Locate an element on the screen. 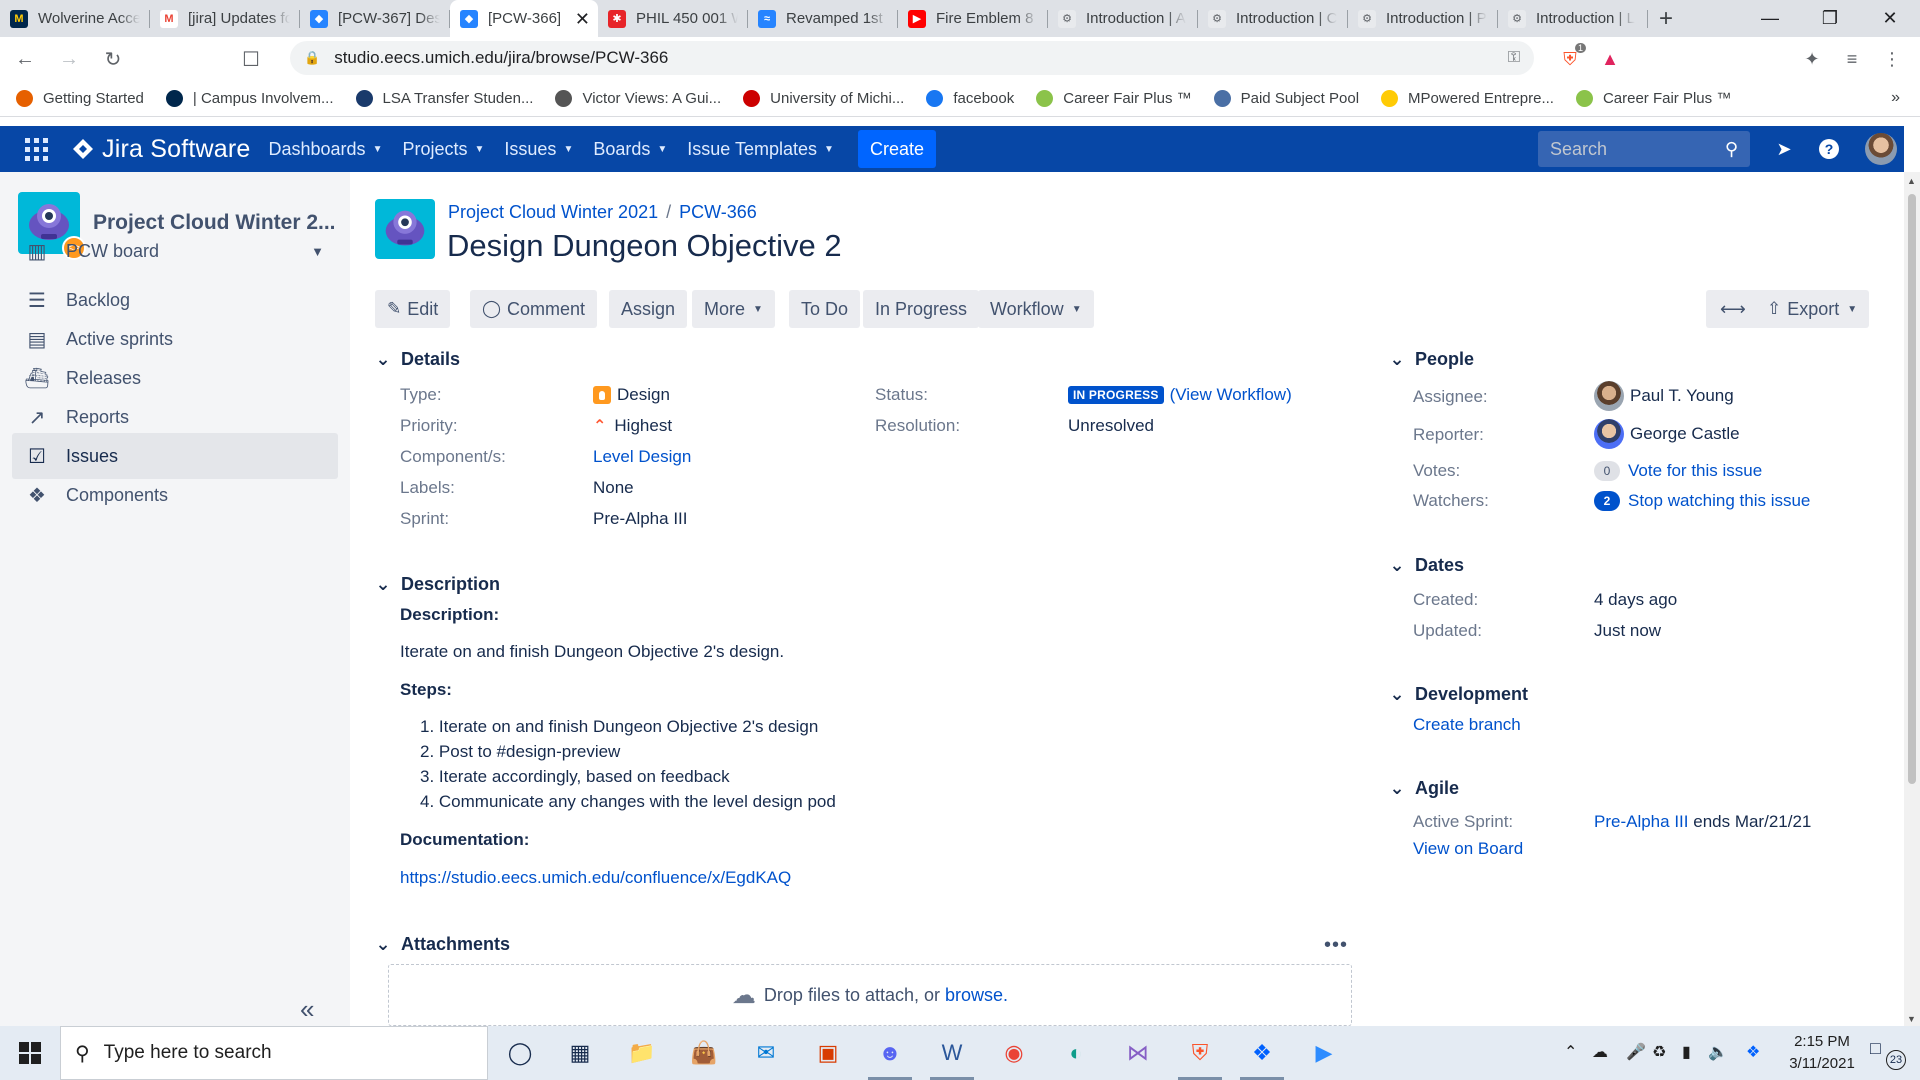 This screenshot has width=1920, height=1080. browser-tab: ≈ Revamped 1st D is located at coordinates (823, 18).